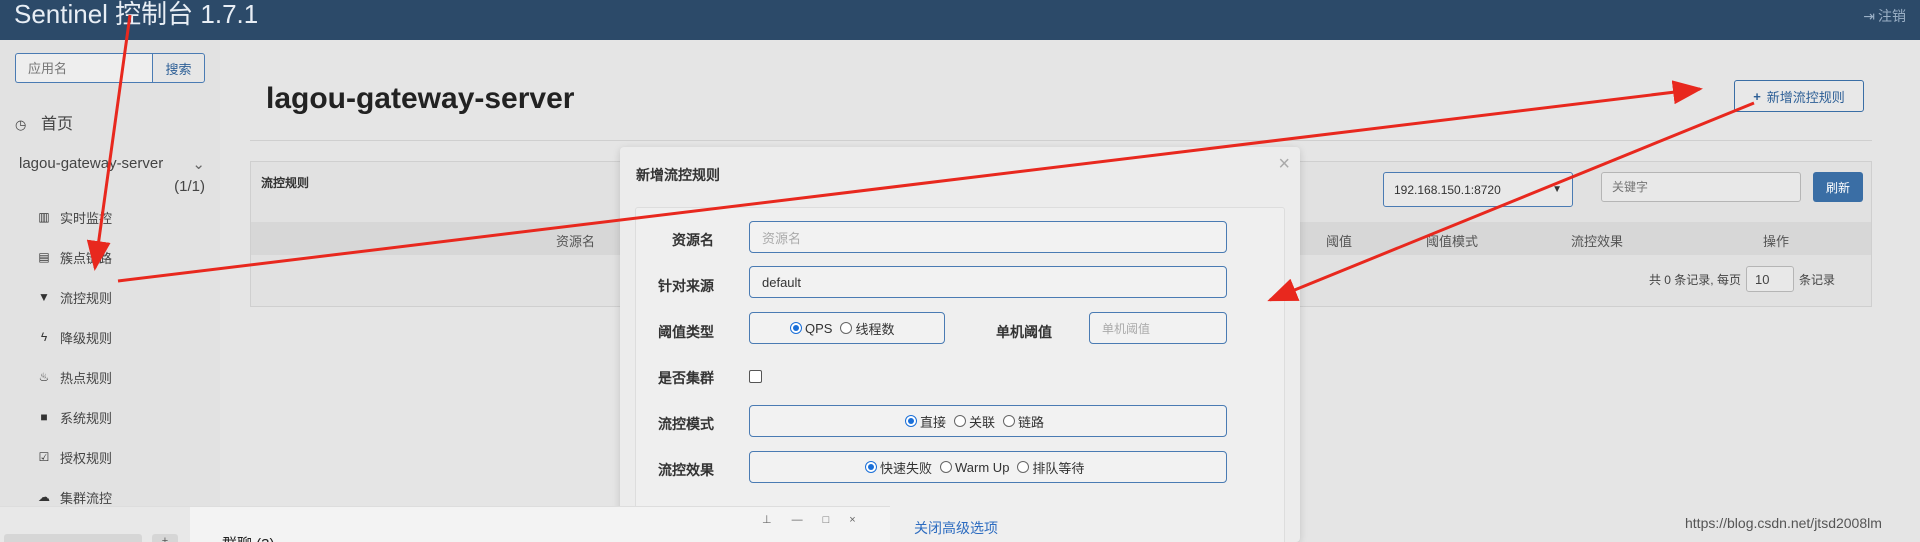 The image size is (1920, 542). I want to click on strategy-option-relate: 关联, so click(974, 421).